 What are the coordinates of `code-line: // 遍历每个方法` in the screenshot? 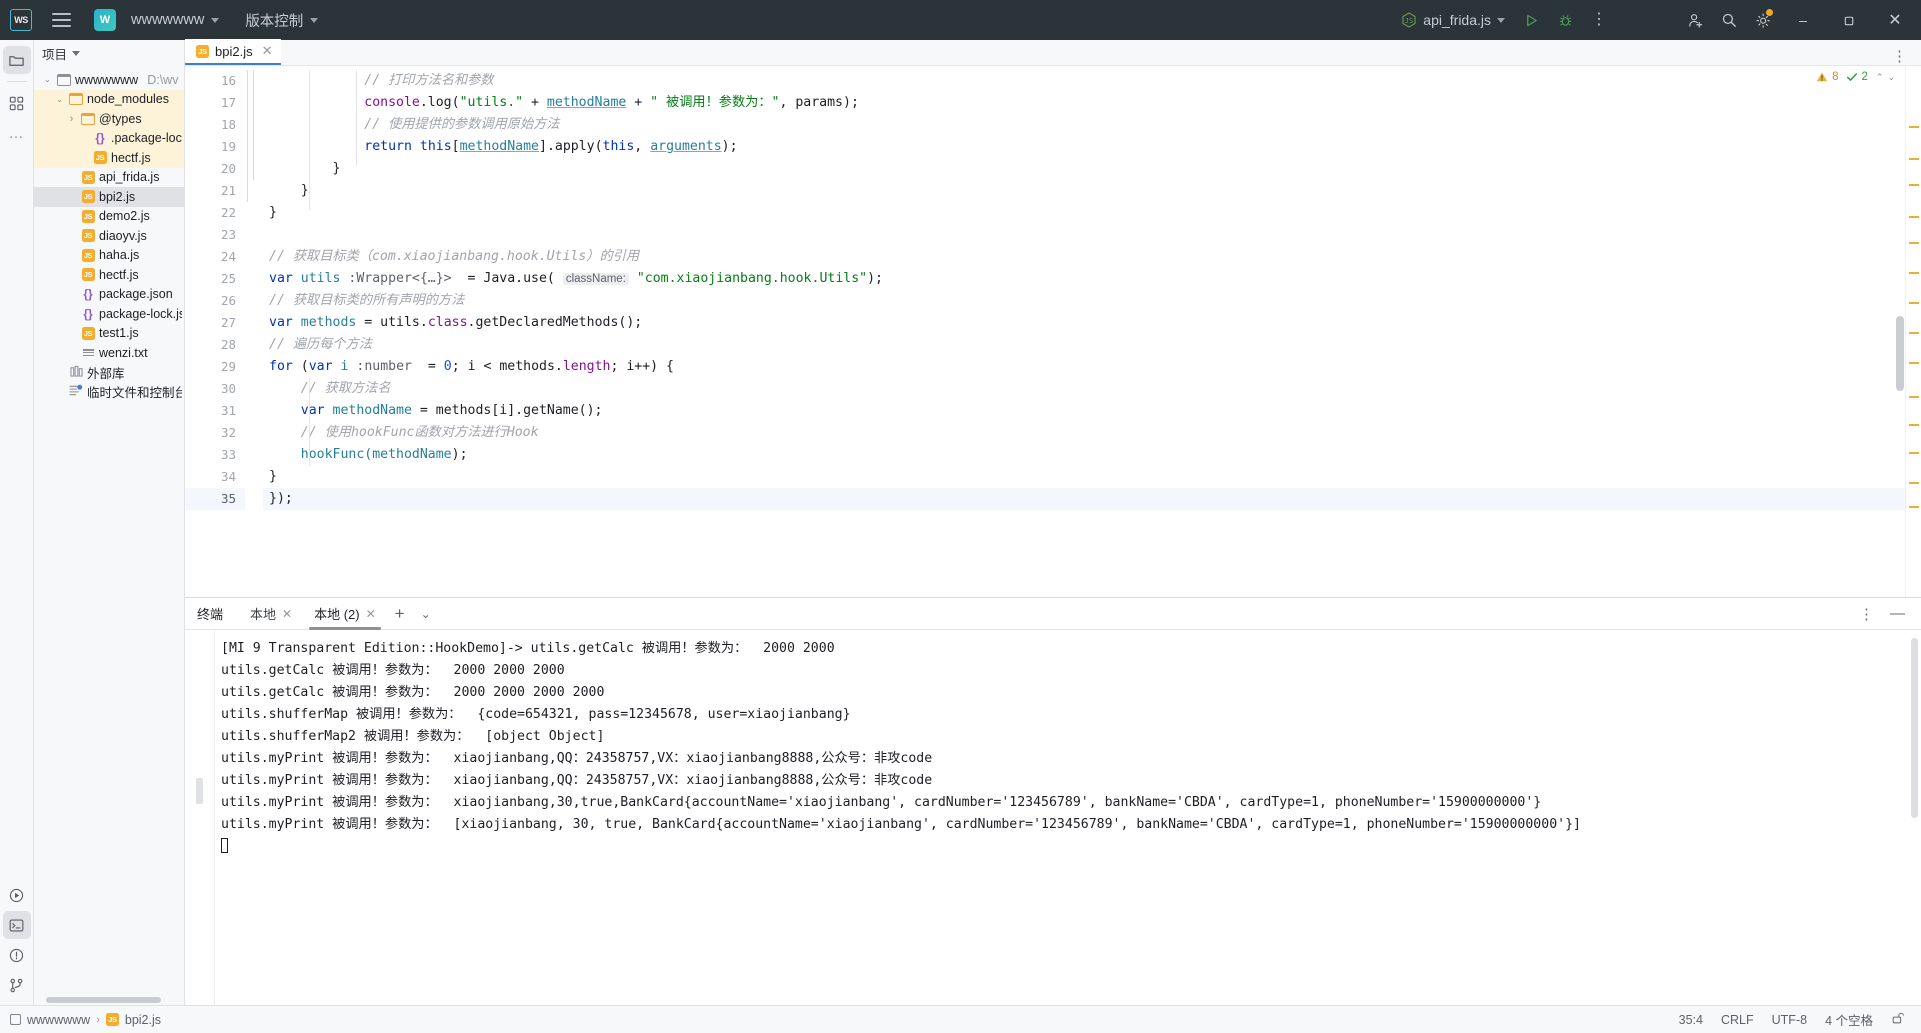 It's located at (1084, 345).